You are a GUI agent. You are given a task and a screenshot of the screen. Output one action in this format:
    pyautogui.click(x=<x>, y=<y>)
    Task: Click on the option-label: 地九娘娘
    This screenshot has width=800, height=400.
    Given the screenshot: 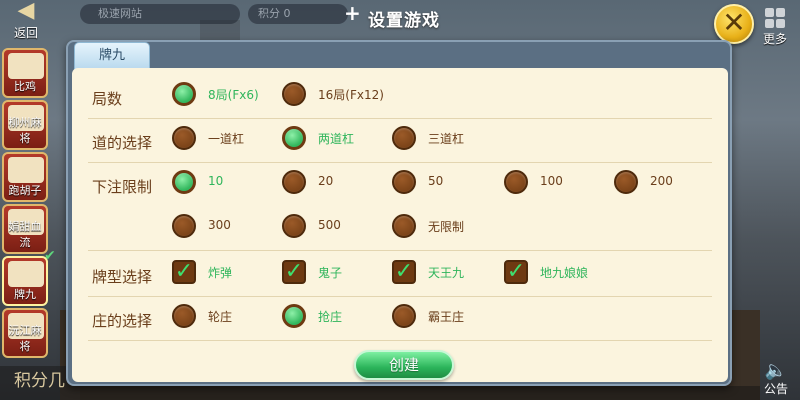 What is the action you would take?
    pyautogui.click(x=564, y=273)
    